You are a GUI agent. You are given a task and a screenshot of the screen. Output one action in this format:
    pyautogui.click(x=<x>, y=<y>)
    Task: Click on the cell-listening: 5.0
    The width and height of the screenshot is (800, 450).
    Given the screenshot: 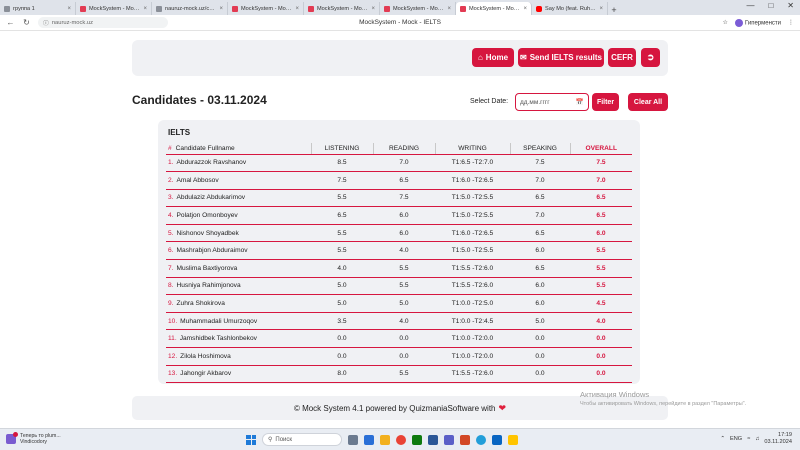 What is the action you would take?
    pyautogui.click(x=342, y=303)
    